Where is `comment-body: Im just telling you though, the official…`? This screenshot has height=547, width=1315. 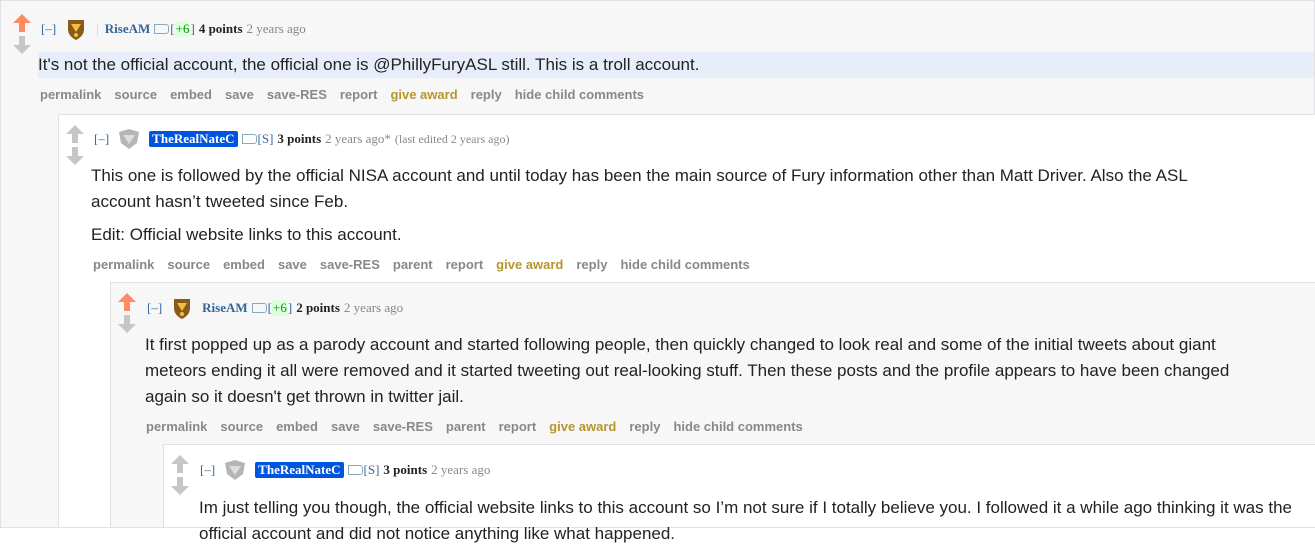 comment-body: Im just telling you though, the official… is located at coordinates (749, 521).